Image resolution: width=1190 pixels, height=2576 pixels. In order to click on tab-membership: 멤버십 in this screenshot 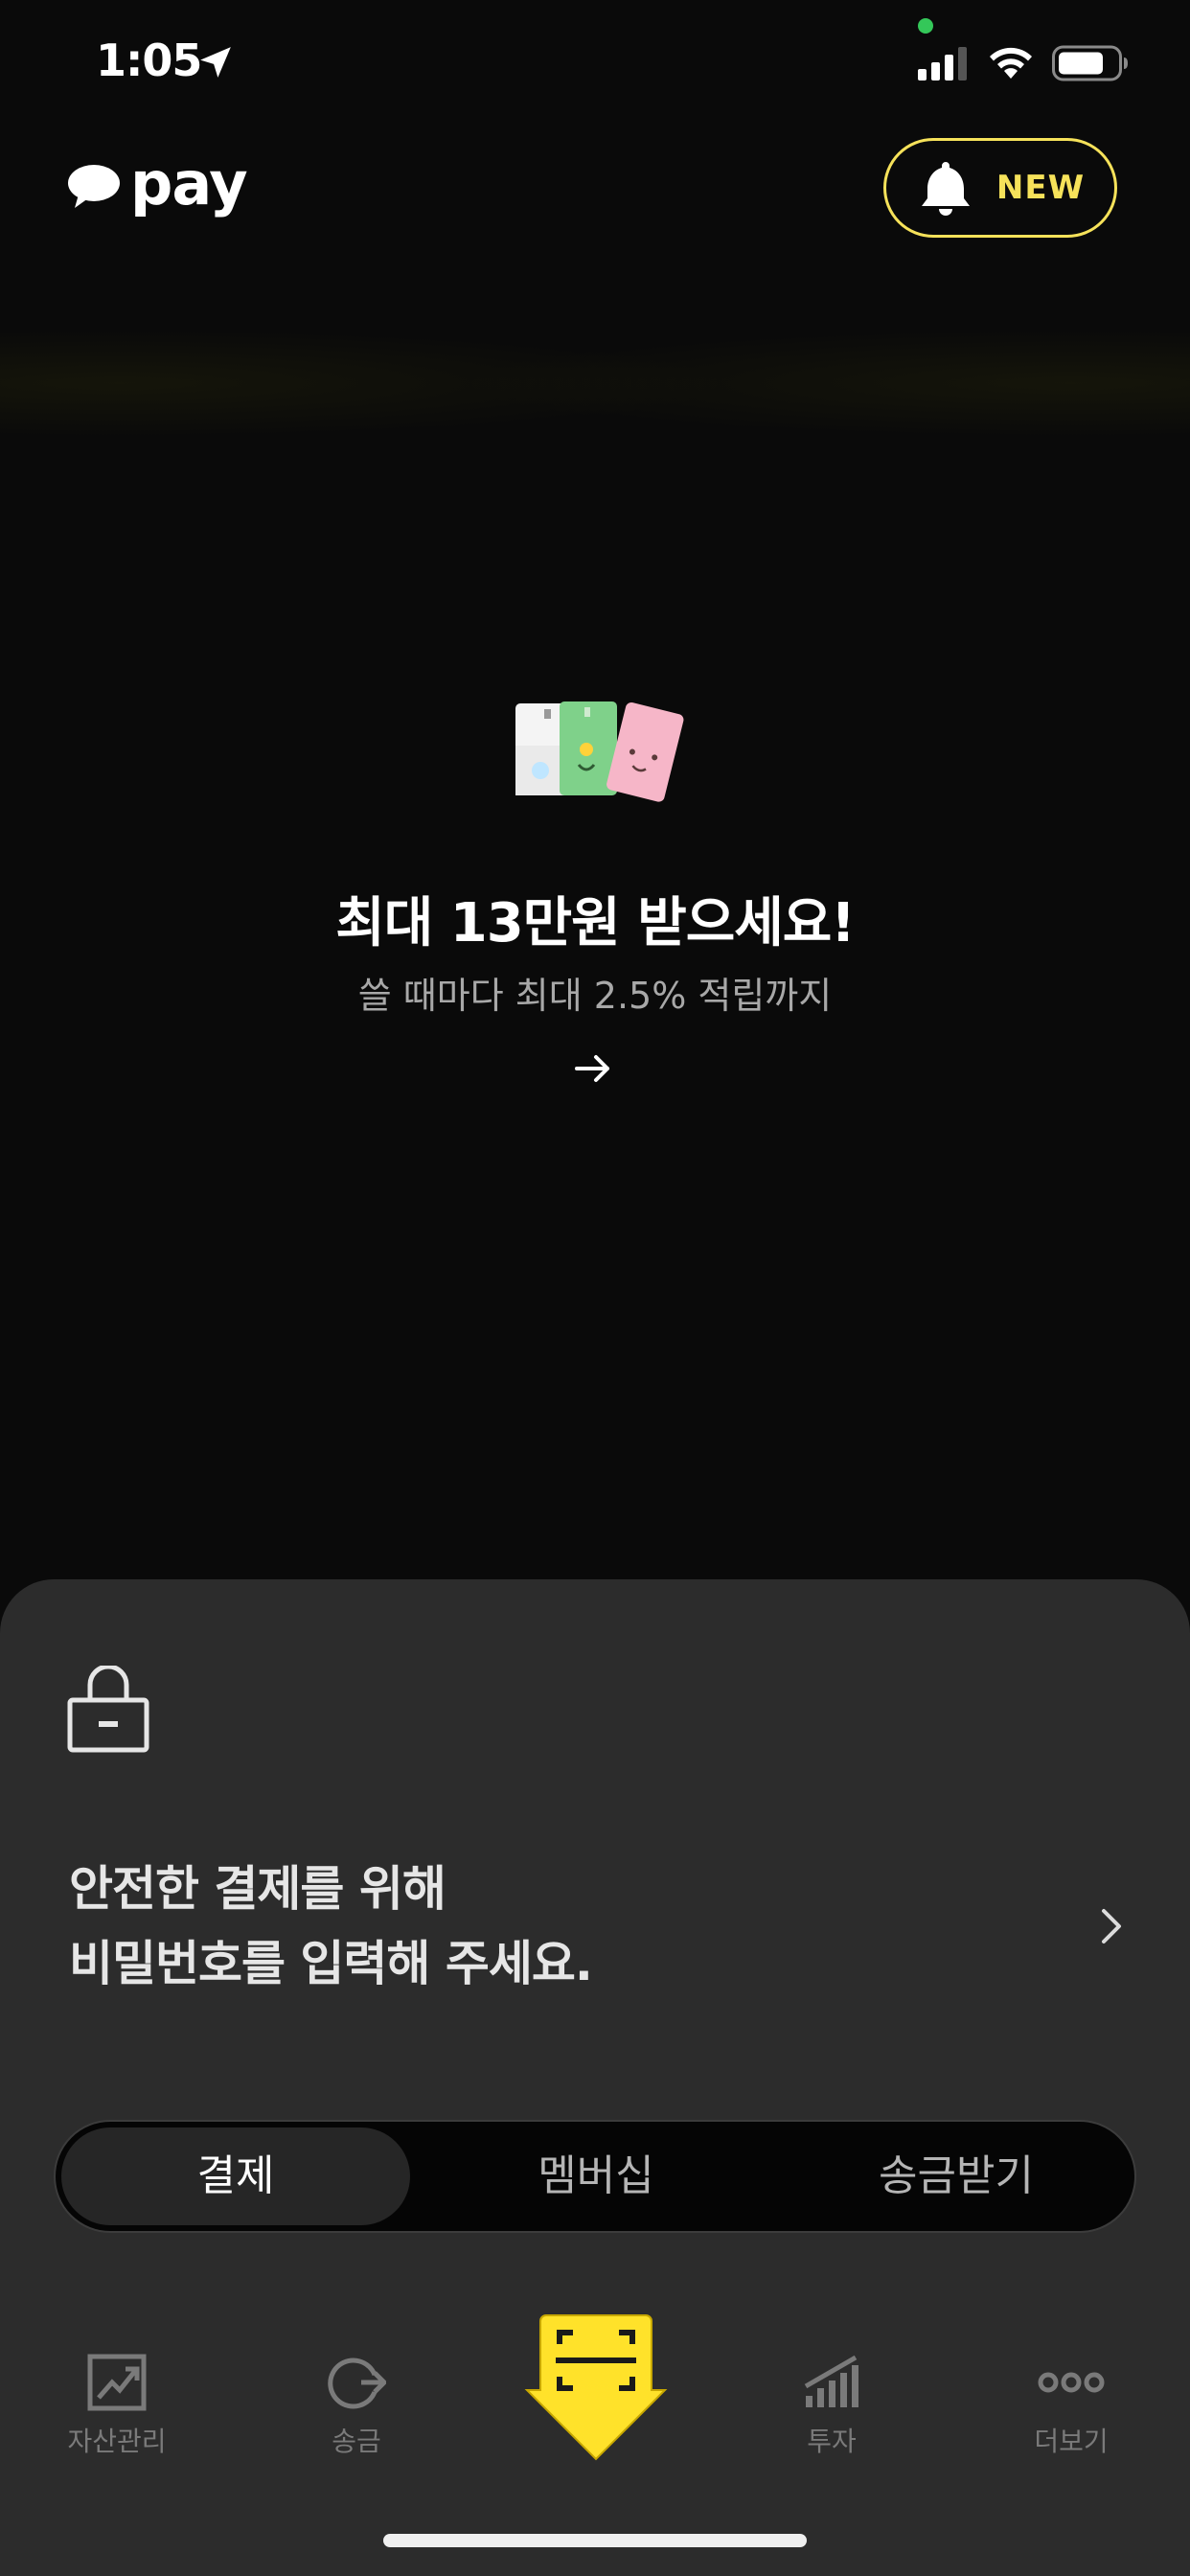, I will do `click(596, 2176)`.